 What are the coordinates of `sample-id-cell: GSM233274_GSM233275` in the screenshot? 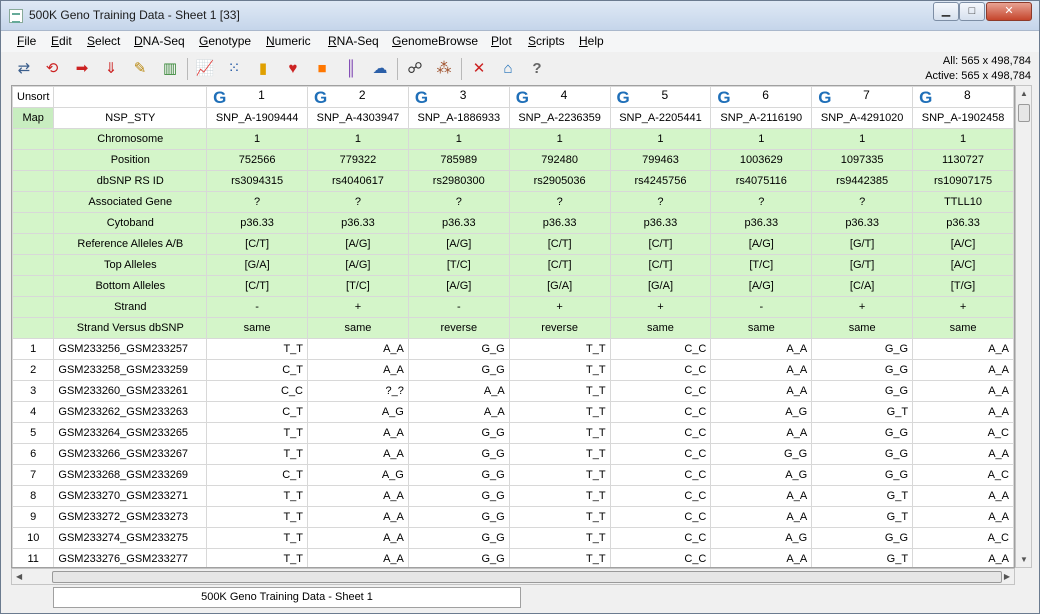 It's located at (130, 538).